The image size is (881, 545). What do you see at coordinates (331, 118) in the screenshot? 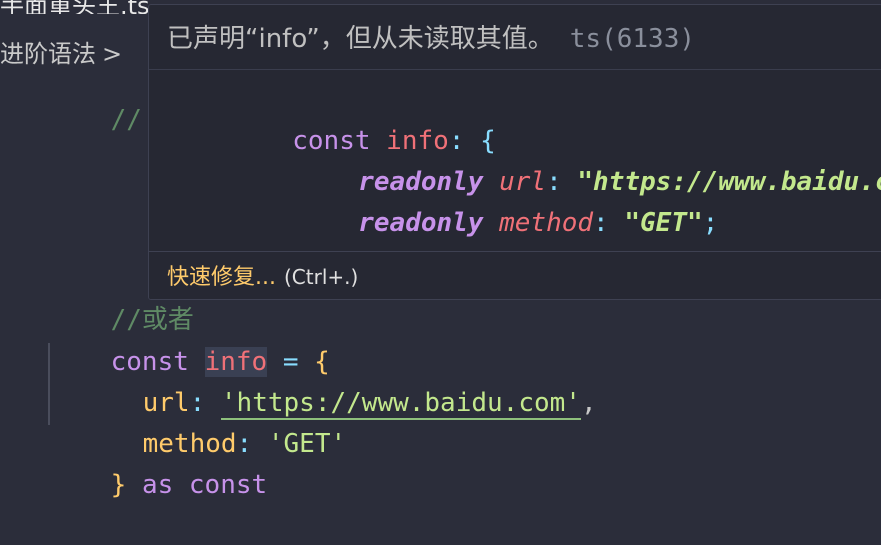
I see `signature-line: const info: {` at bounding box center [331, 118].